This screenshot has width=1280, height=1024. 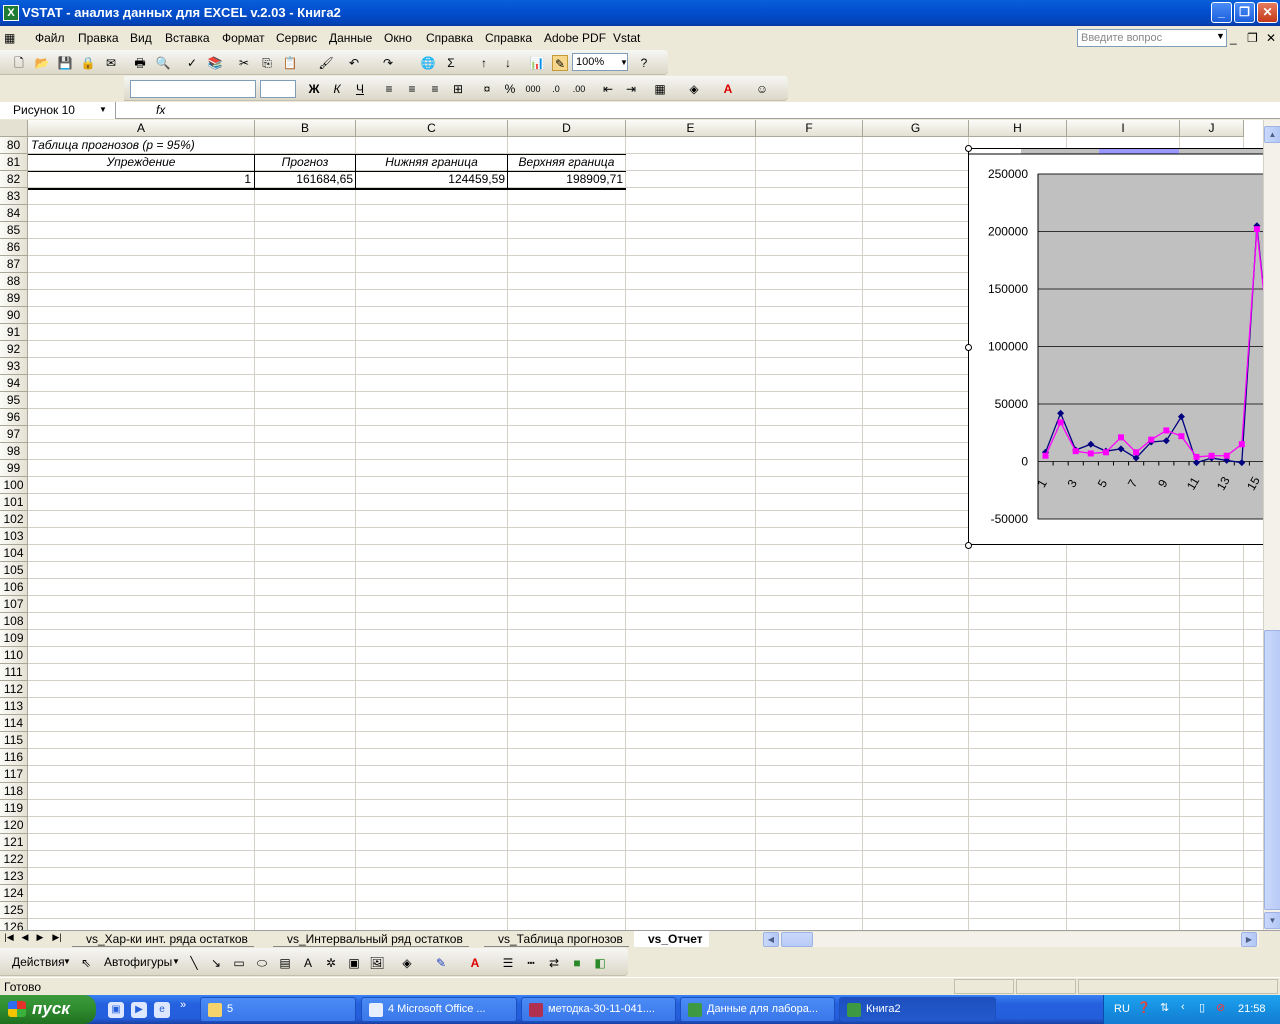 I want to click on header-upper-bound: Верхняя граница, so click(x=566, y=162).